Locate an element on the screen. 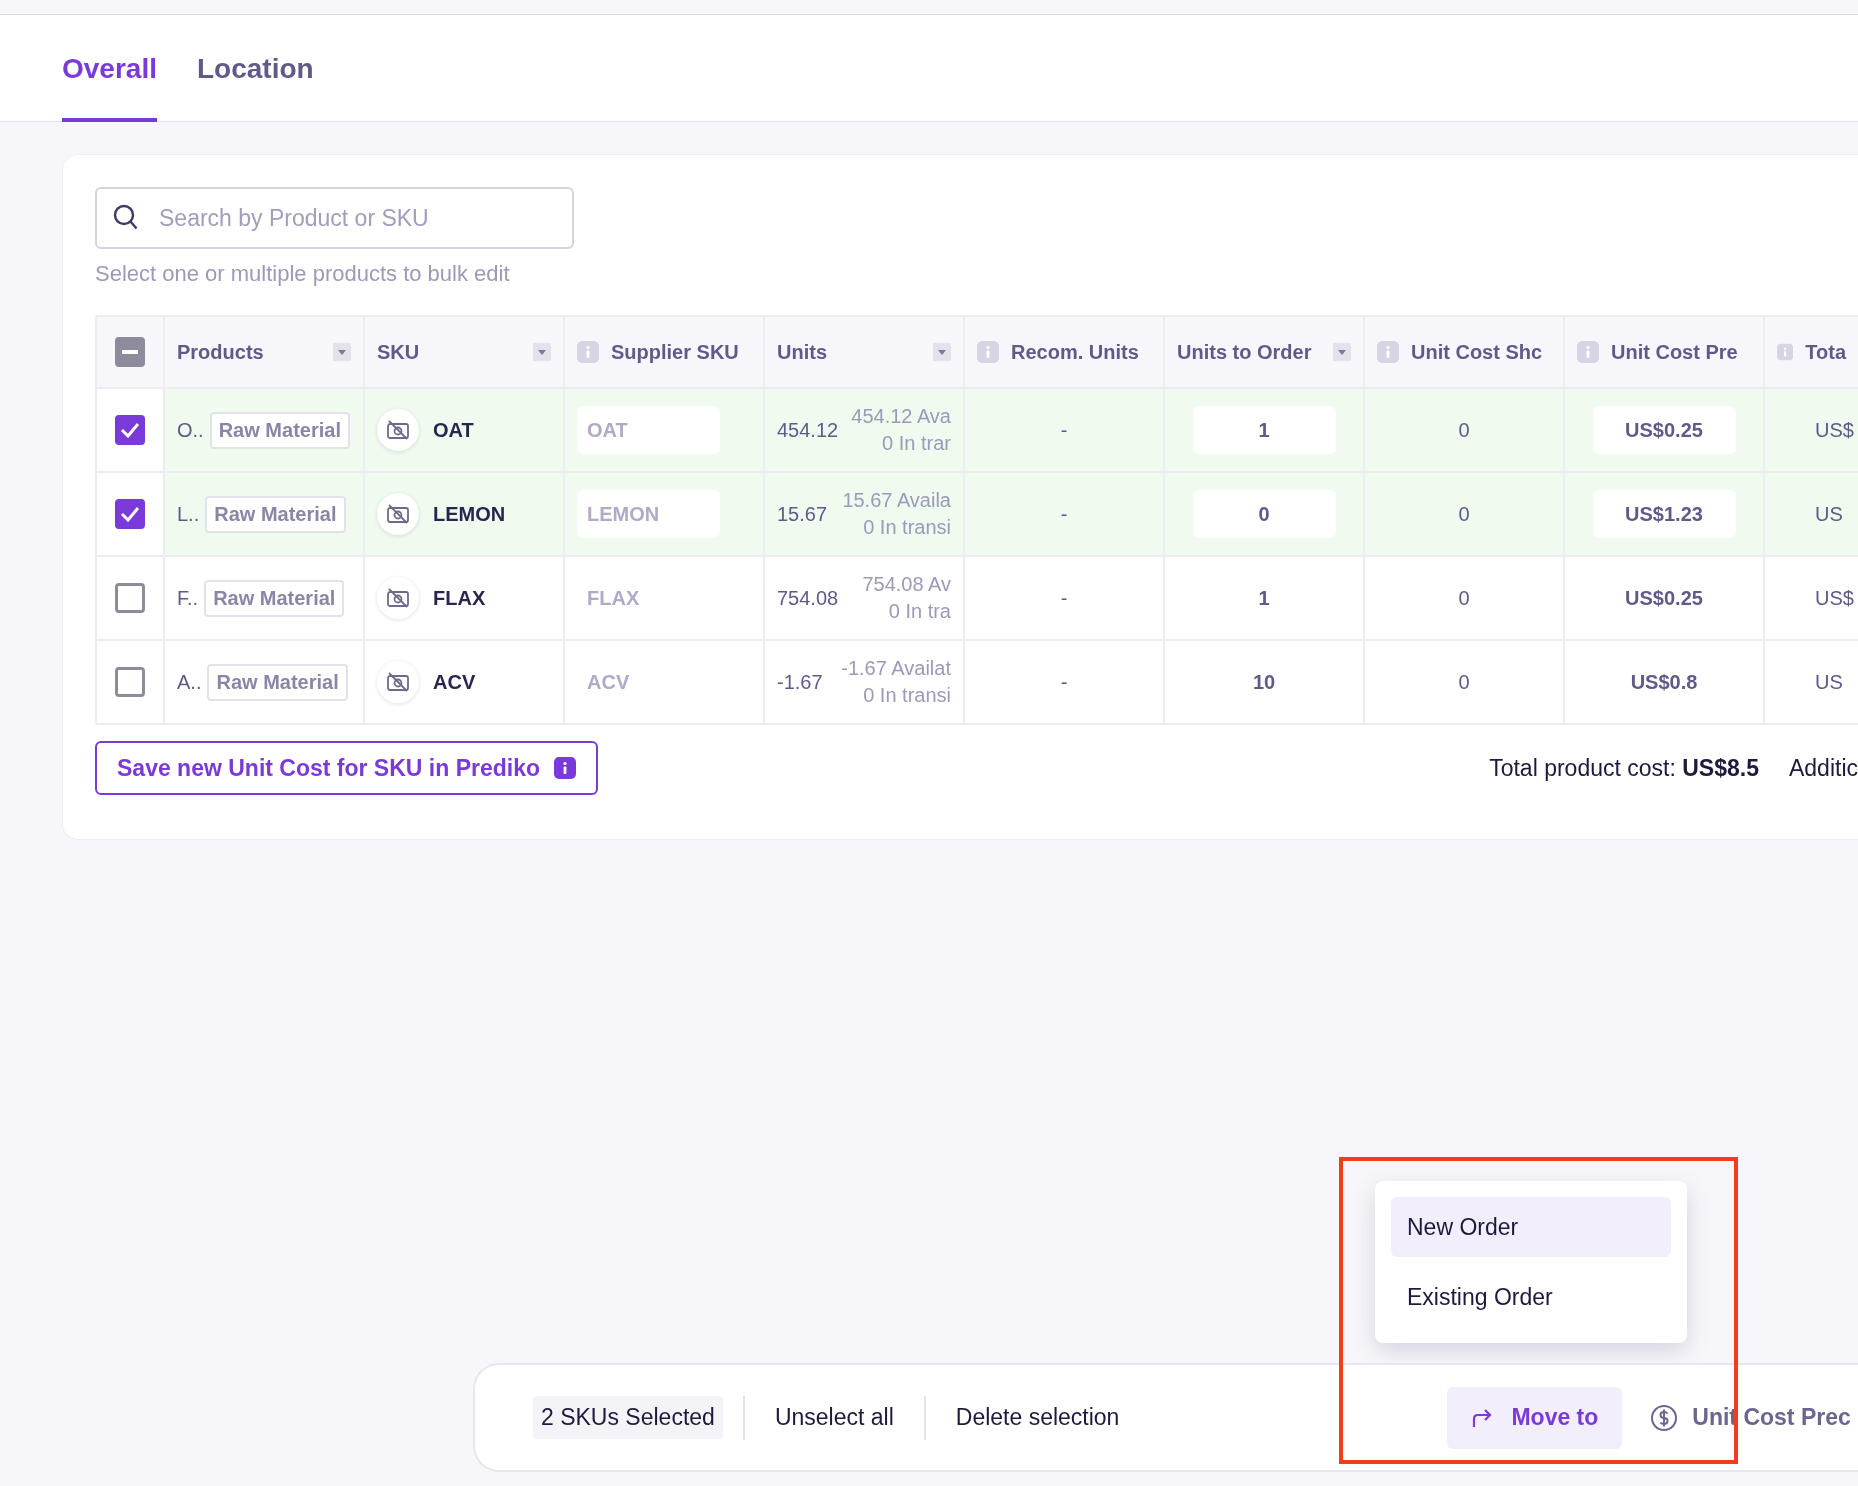  column-header: Unit Cost Shc is located at coordinates (1481, 352).